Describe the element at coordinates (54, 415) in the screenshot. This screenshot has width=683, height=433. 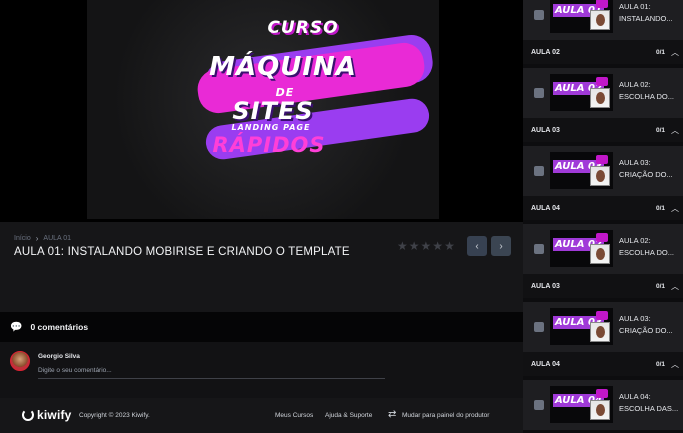
I see `logo-text: kiwify` at that location.